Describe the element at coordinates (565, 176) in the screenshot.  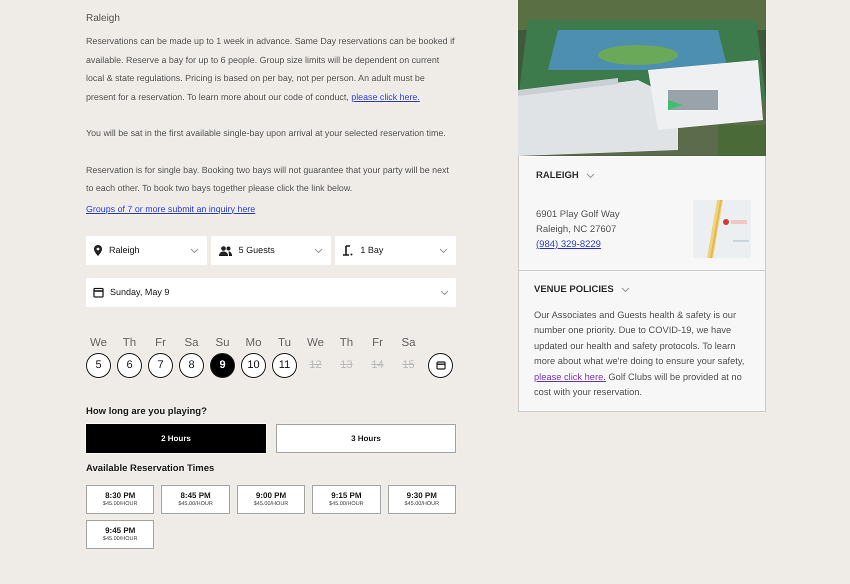
I see `section-toggle: RALEIGH` at that location.